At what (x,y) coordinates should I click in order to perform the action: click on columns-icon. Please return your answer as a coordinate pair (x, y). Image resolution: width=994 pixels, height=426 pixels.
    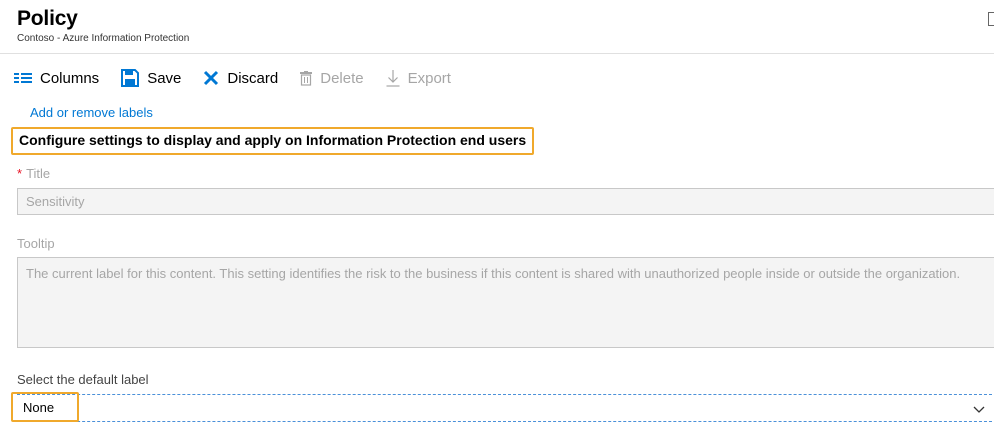
    Looking at the image, I should click on (23, 78).